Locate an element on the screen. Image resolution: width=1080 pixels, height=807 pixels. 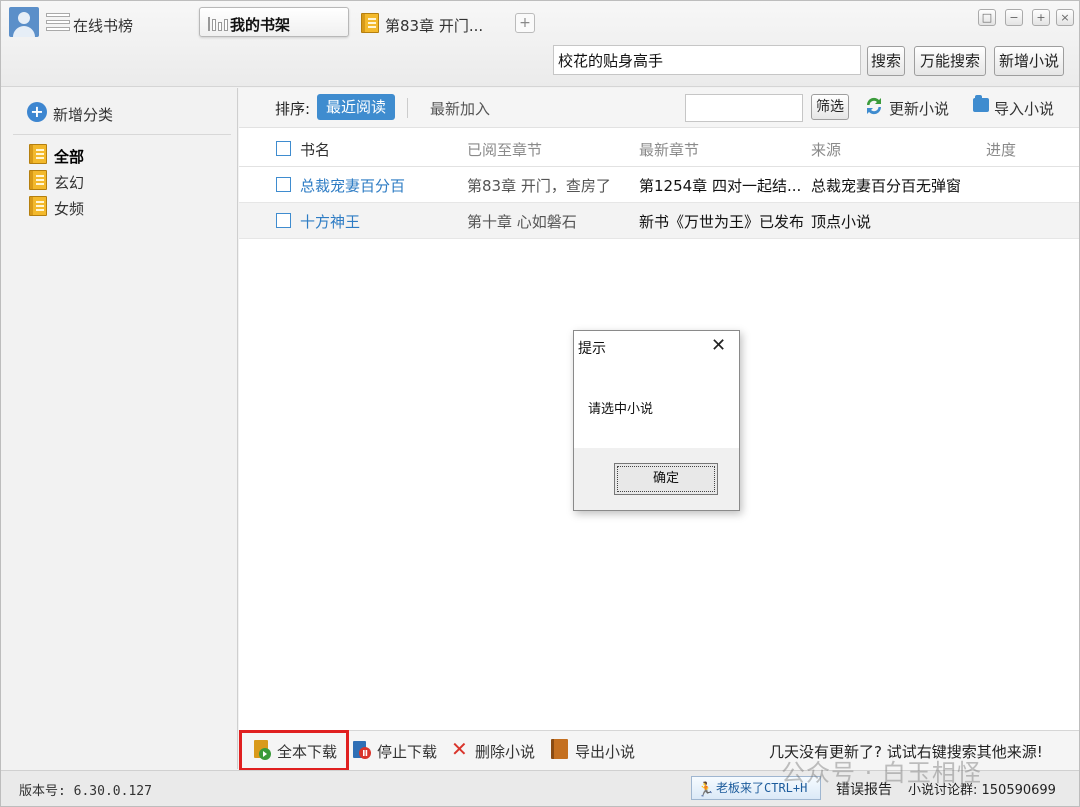
book-title: 十方神王 is located at coordinates (330, 221).